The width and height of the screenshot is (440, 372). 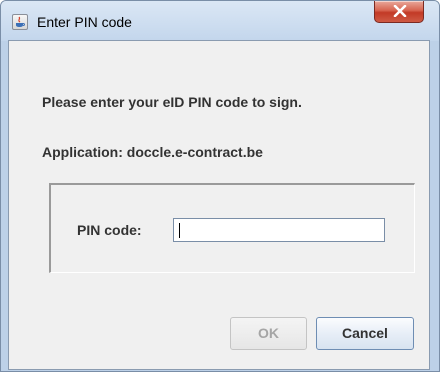 What do you see at coordinates (268, 333) in the screenshot?
I see `ok-button: OK` at bounding box center [268, 333].